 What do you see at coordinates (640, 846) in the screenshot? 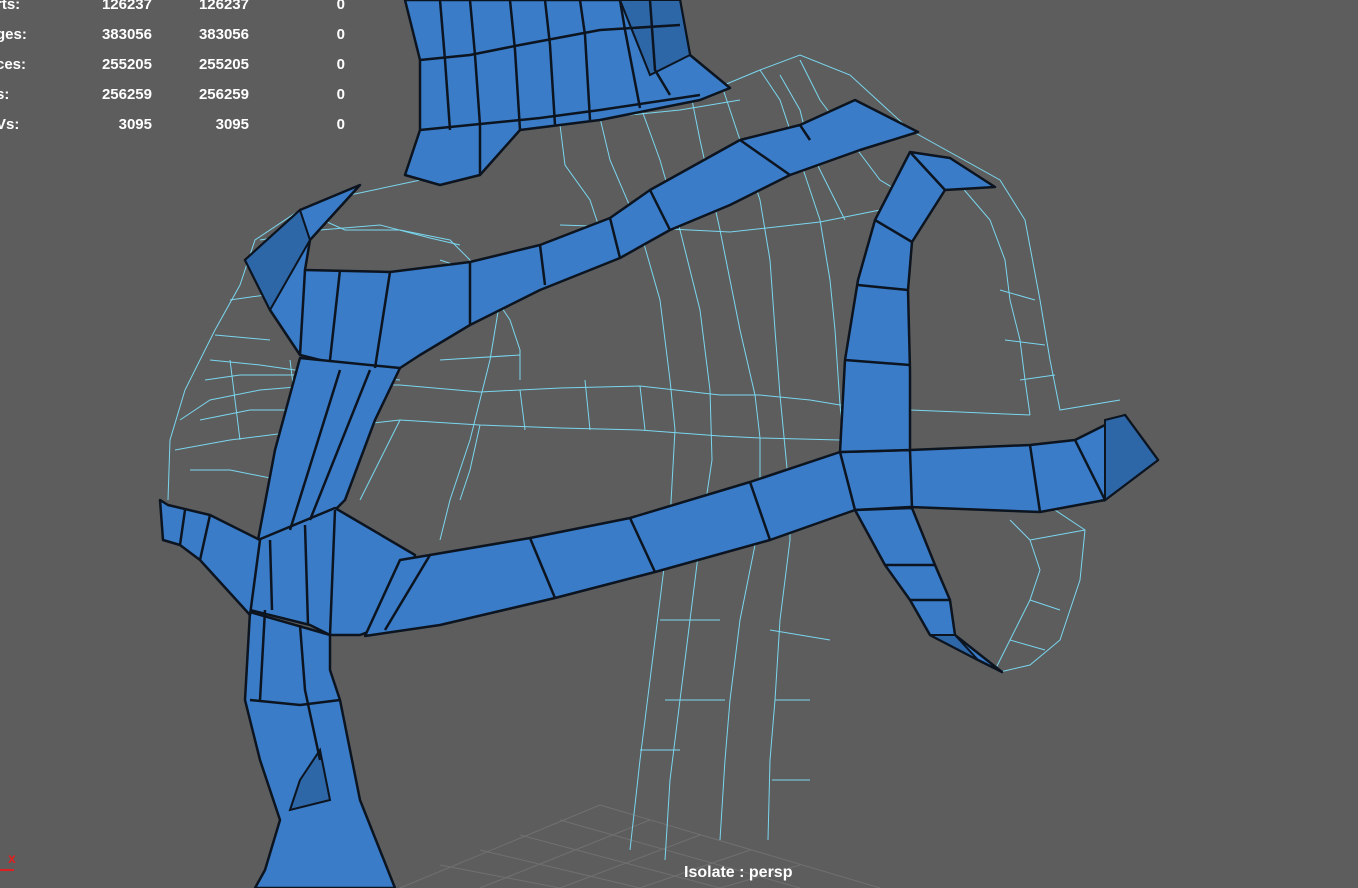
I see `ground-grid` at bounding box center [640, 846].